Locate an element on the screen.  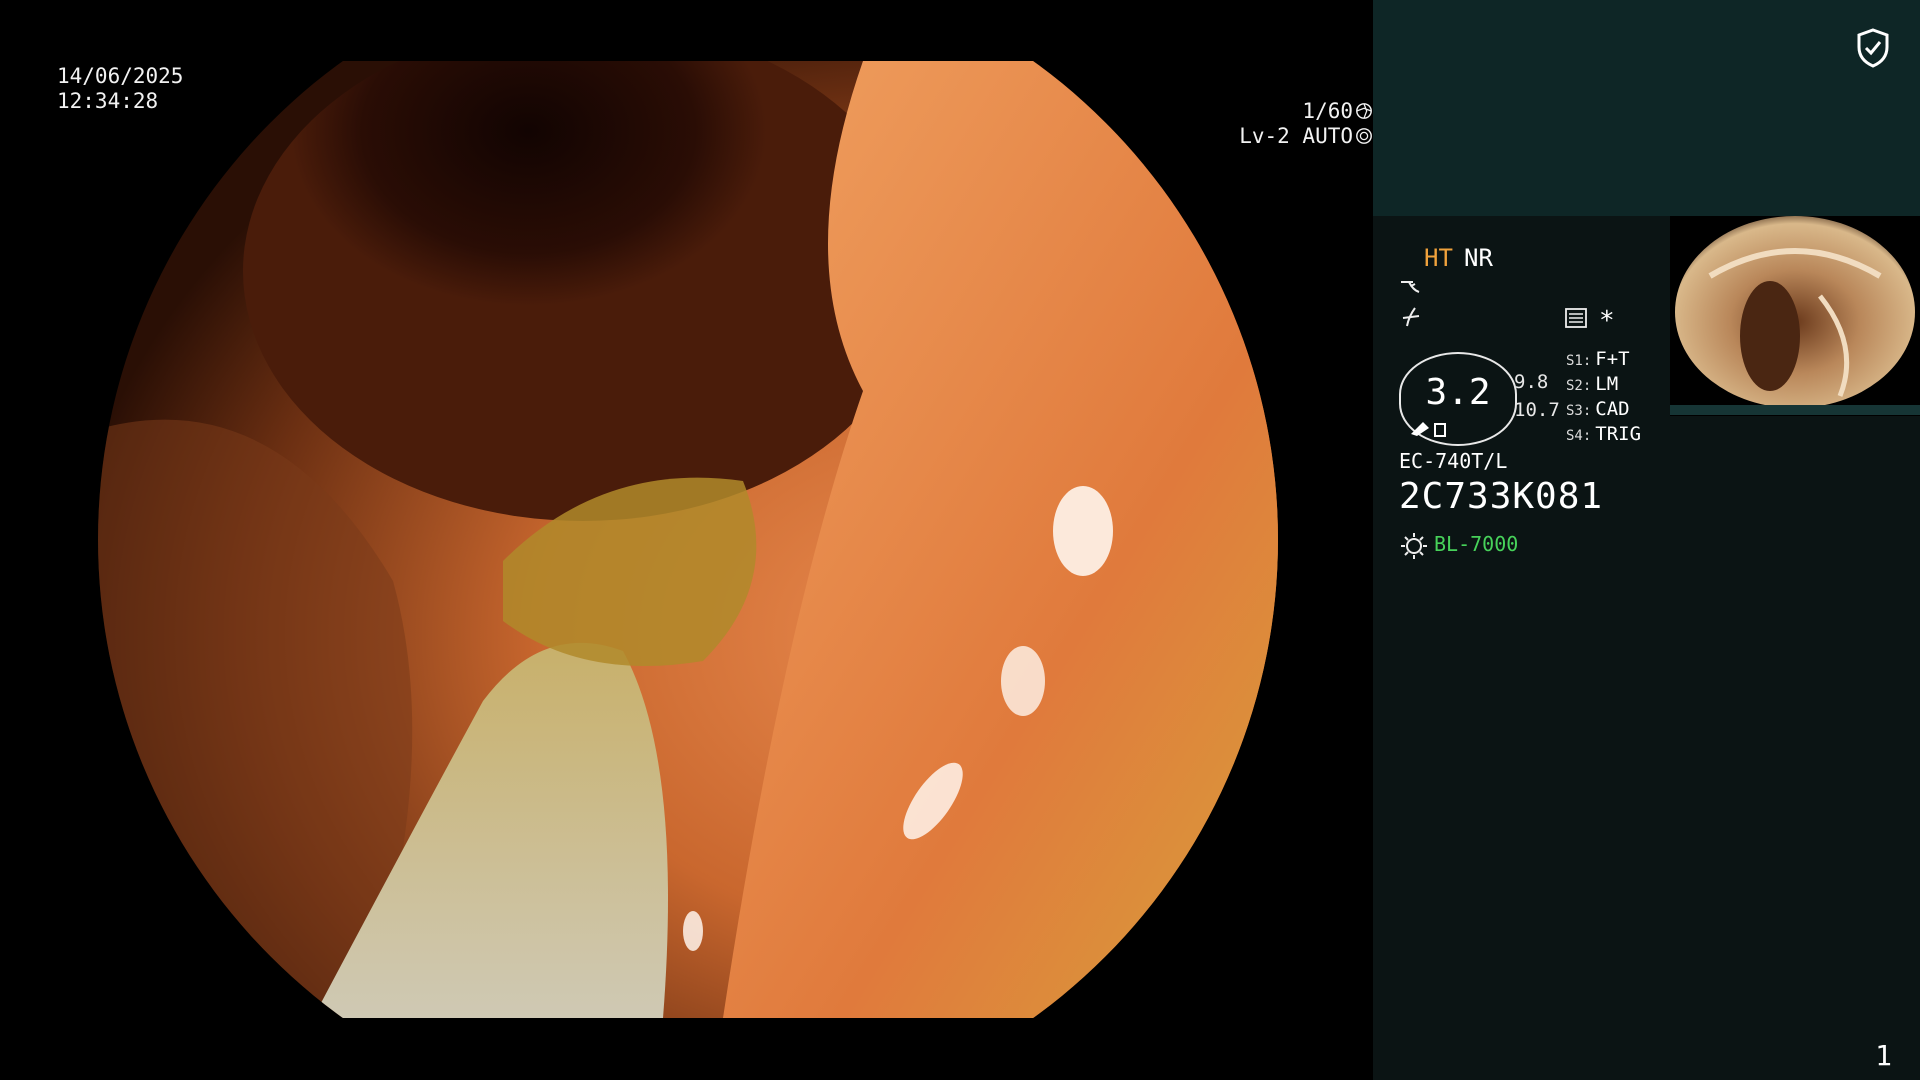
scope-model: EC-740T/L is located at coordinates (1453, 461).